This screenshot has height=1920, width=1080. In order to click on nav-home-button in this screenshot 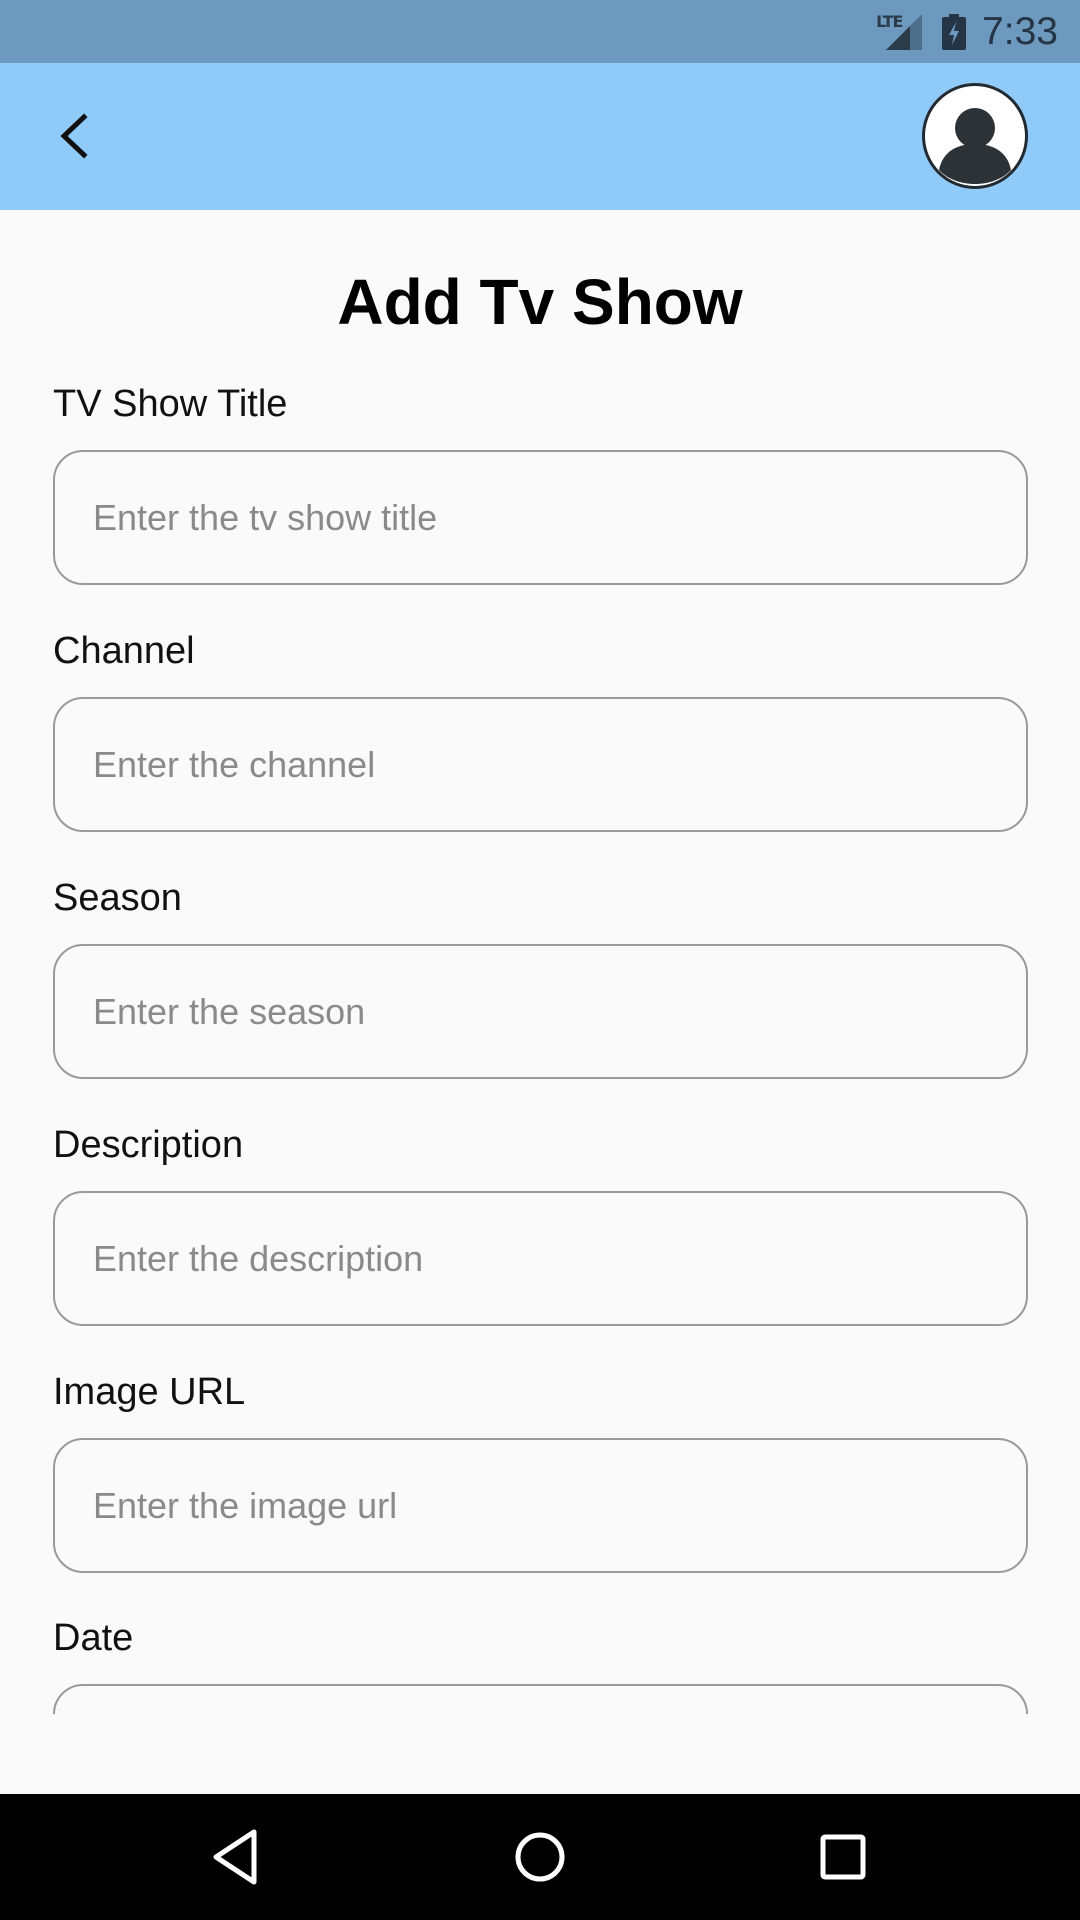, I will do `click(540, 1857)`.